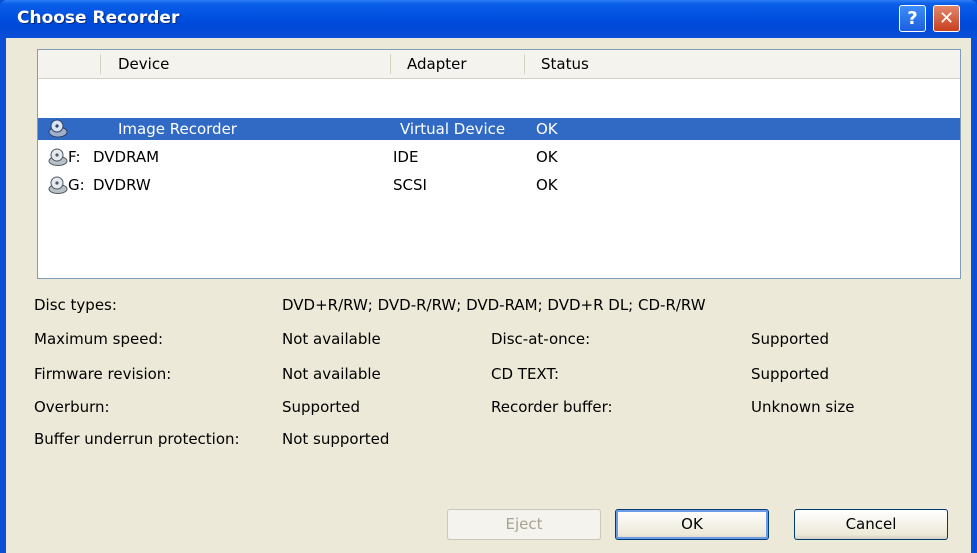  Describe the element at coordinates (552, 407) in the screenshot. I see `recorder-buffer-label: Recorder buffer:` at that location.